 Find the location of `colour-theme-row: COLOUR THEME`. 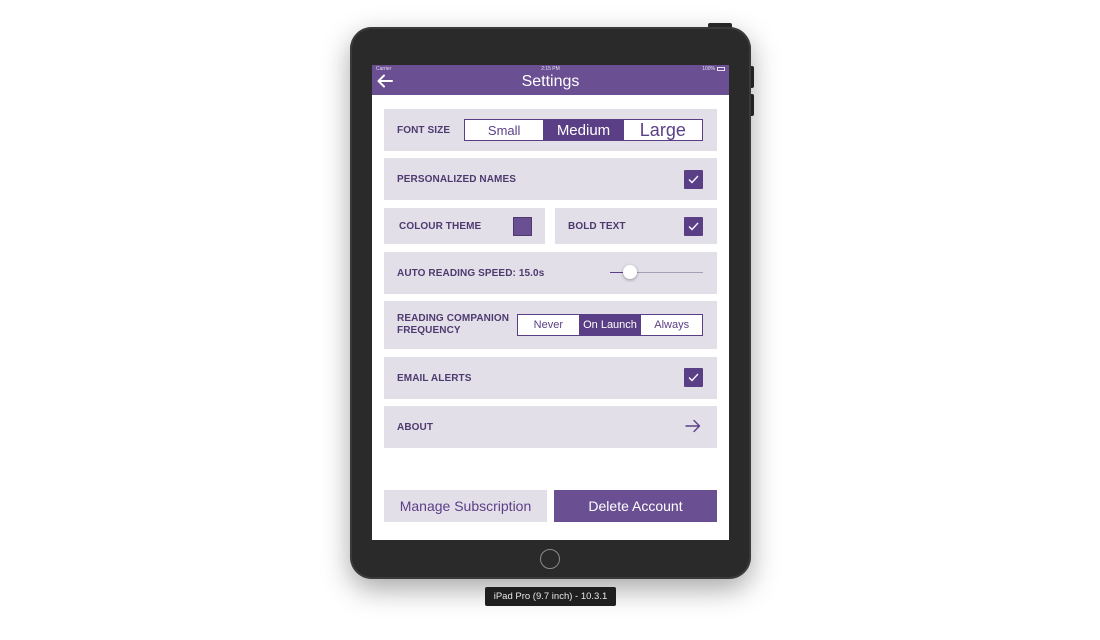

colour-theme-row: COLOUR THEME is located at coordinates (464, 226).